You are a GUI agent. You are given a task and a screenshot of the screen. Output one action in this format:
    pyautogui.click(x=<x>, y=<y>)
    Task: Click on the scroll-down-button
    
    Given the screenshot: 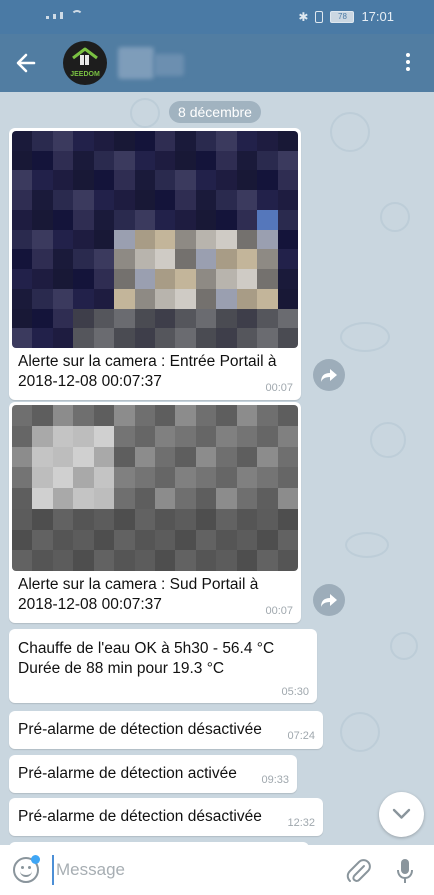 What is the action you would take?
    pyautogui.click(x=401, y=814)
    